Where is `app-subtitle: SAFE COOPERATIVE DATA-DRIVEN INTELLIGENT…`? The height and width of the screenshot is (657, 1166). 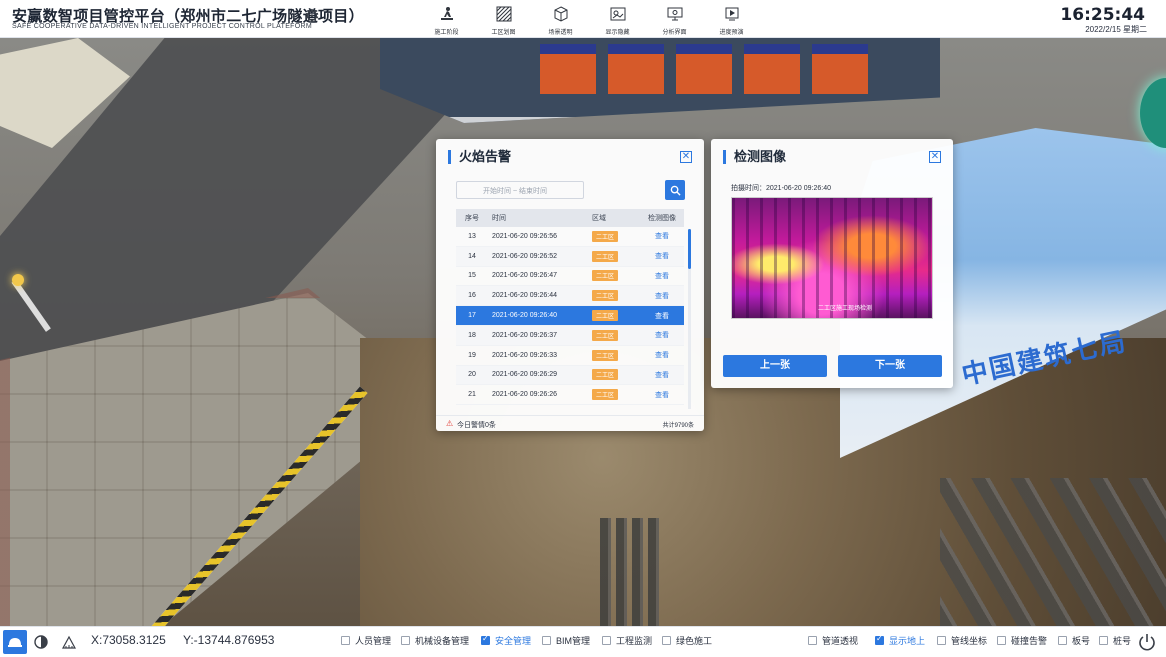 app-subtitle: SAFE COOPERATIVE DATA-DRIVEN INTELLIGENT… is located at coordinates (162, 26).